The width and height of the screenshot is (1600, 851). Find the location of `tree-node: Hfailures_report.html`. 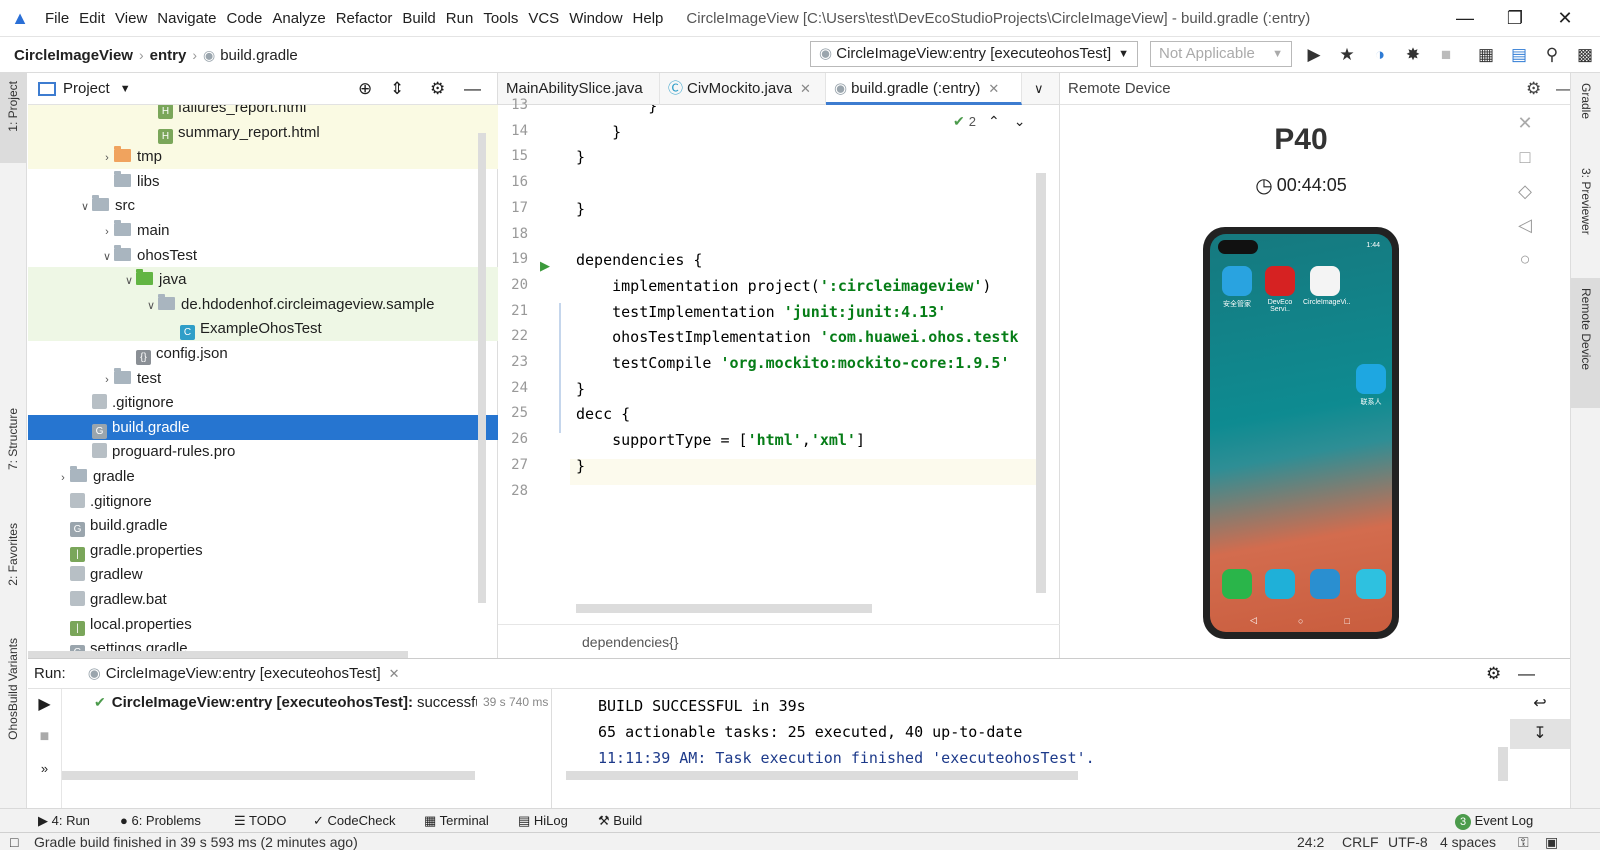

tree-node: Hfailures_report.html is located at coordinates (263, 112).